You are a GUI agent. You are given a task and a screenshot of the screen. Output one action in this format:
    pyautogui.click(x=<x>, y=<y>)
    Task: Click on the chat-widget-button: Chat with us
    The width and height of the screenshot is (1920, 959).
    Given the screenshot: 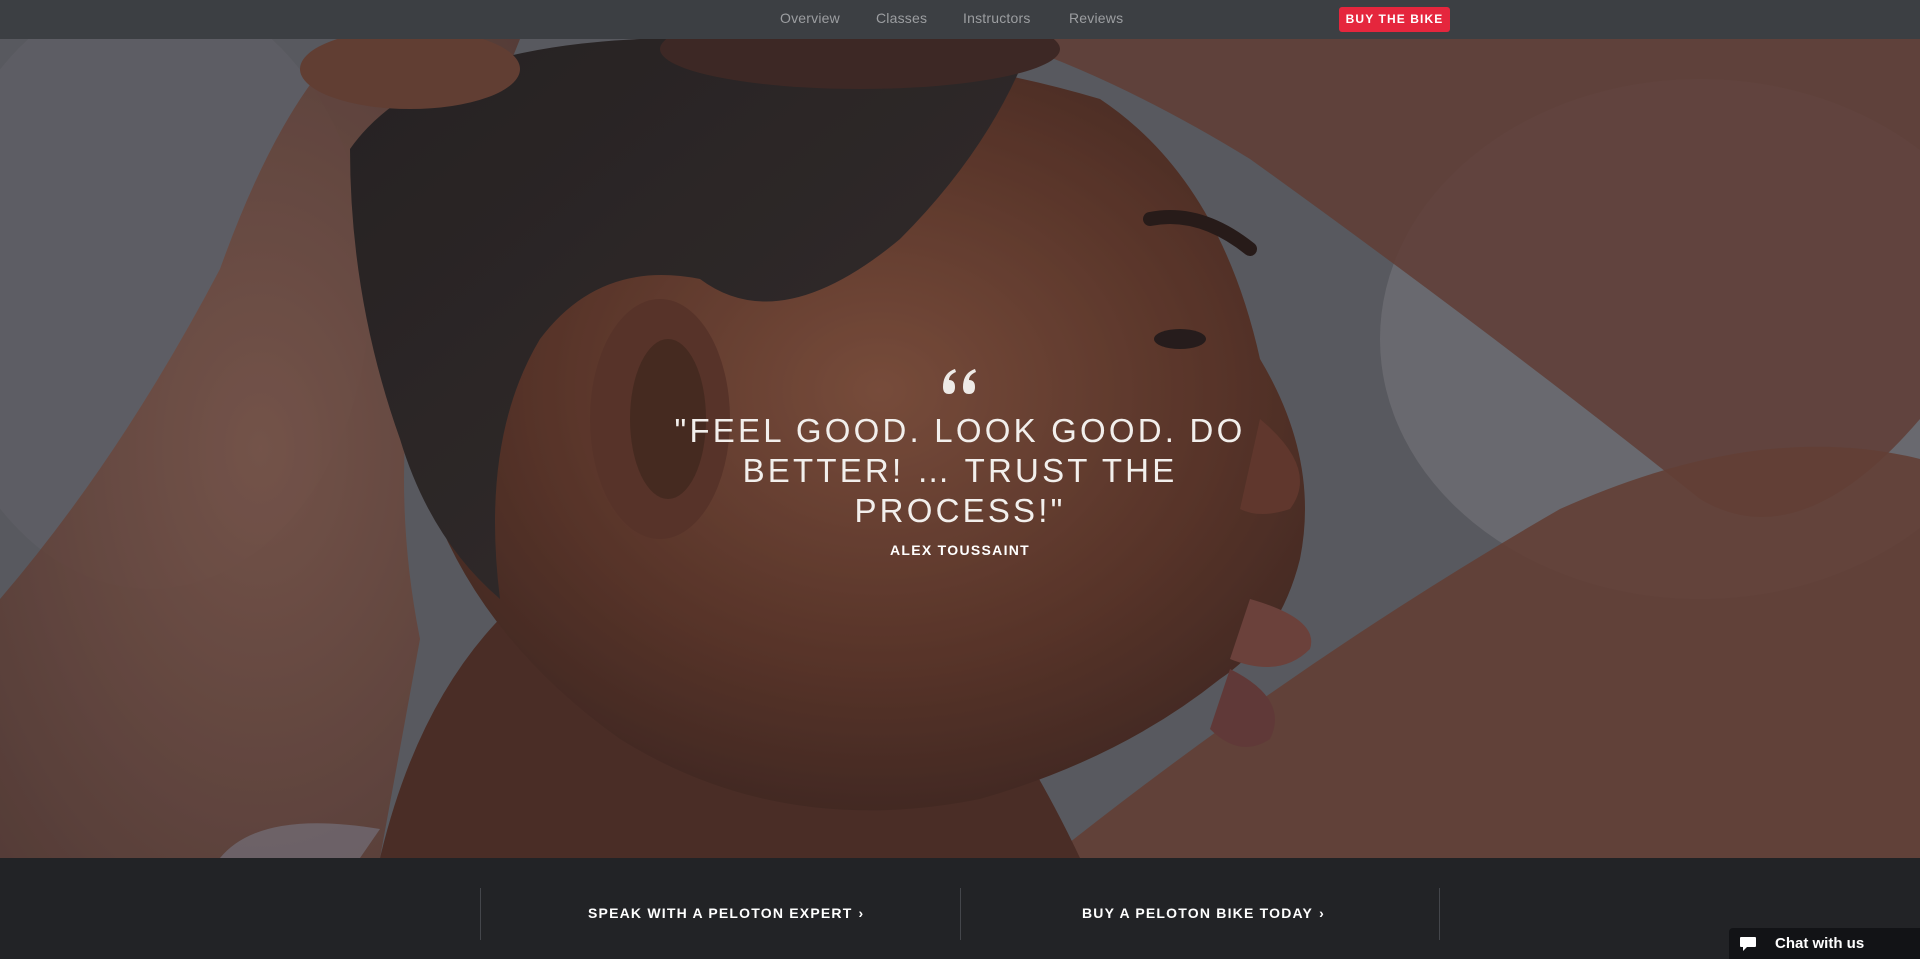 What is the action you would take?
    pyautogui.click(x=1824, y=943)
    